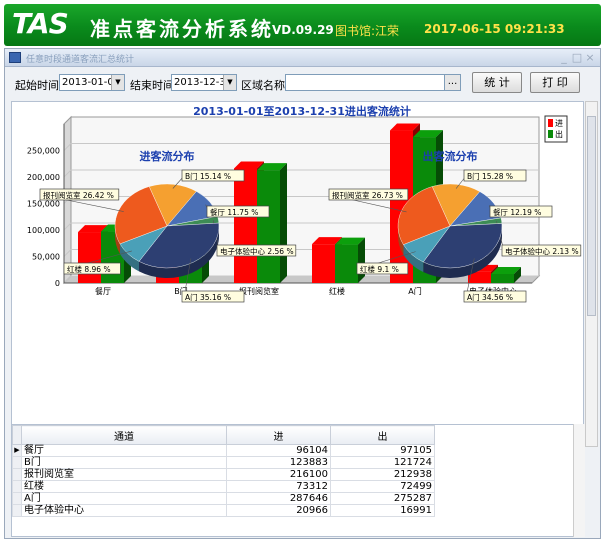 The height and width of the screenshot is (543, 605). What do you see at coordinates (223, 498) in the screenshot?
I see `table-row: A门 287646 275287` at bounding box center [223, 498].